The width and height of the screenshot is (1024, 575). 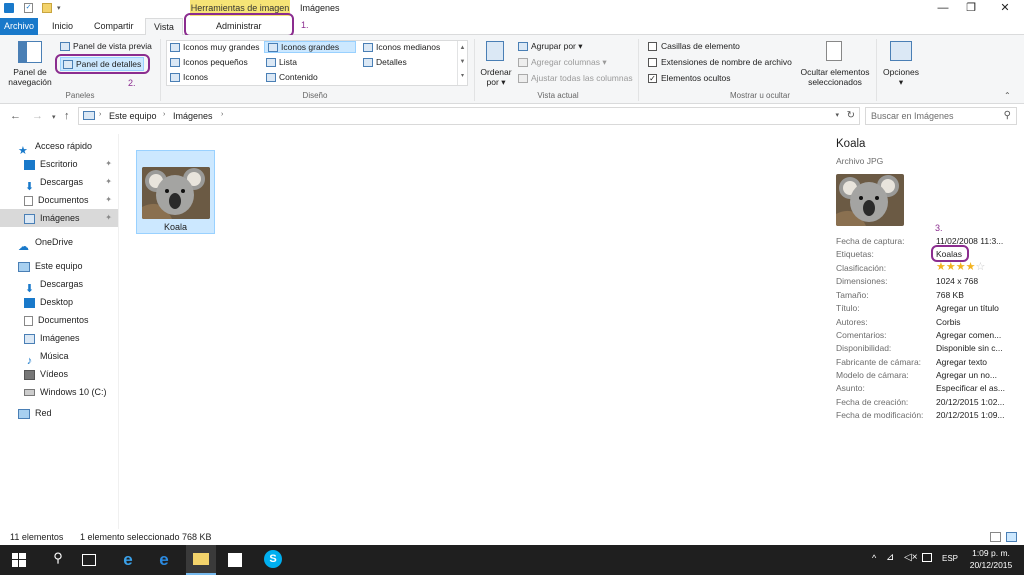 I want to click on collapse-ribbon-icon: ⌃, so click(x=1007, y=95).